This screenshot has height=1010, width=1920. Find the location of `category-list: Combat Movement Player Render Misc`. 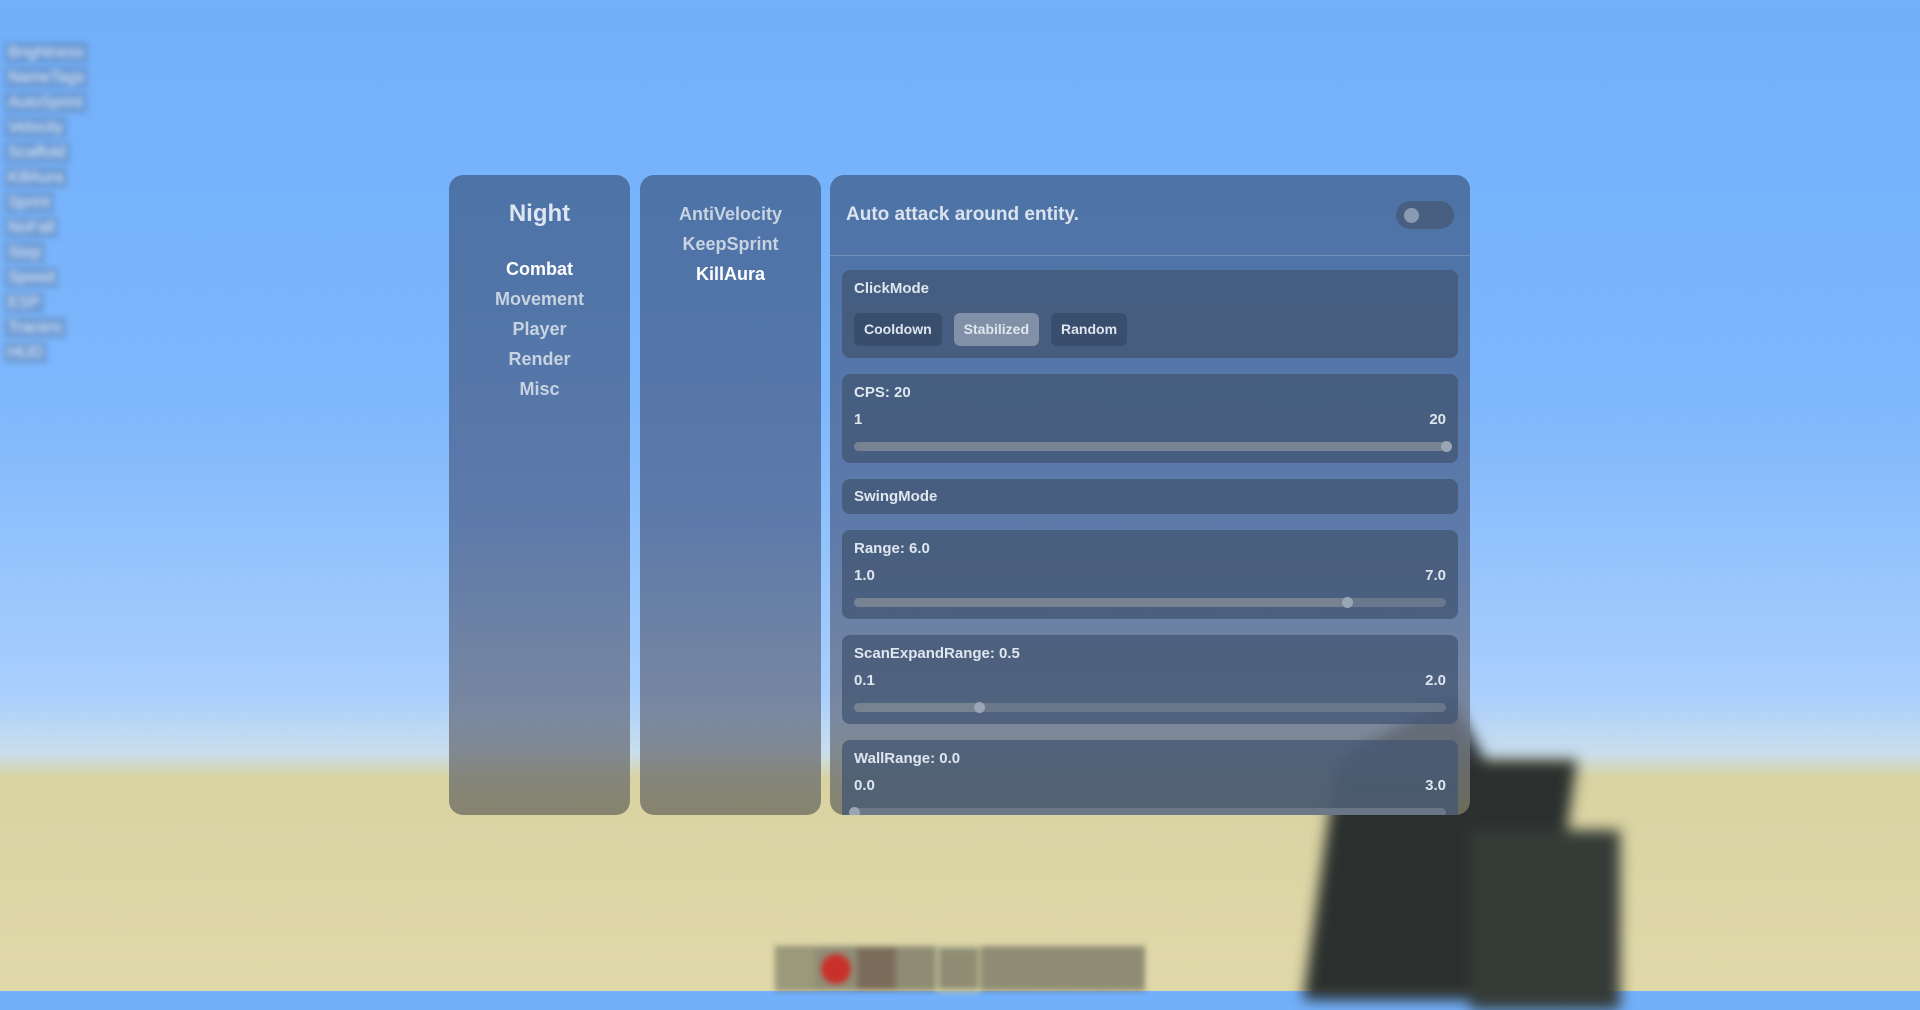

category-list: Combat Movement Player Render Misc is located at coordinates (539, 329).